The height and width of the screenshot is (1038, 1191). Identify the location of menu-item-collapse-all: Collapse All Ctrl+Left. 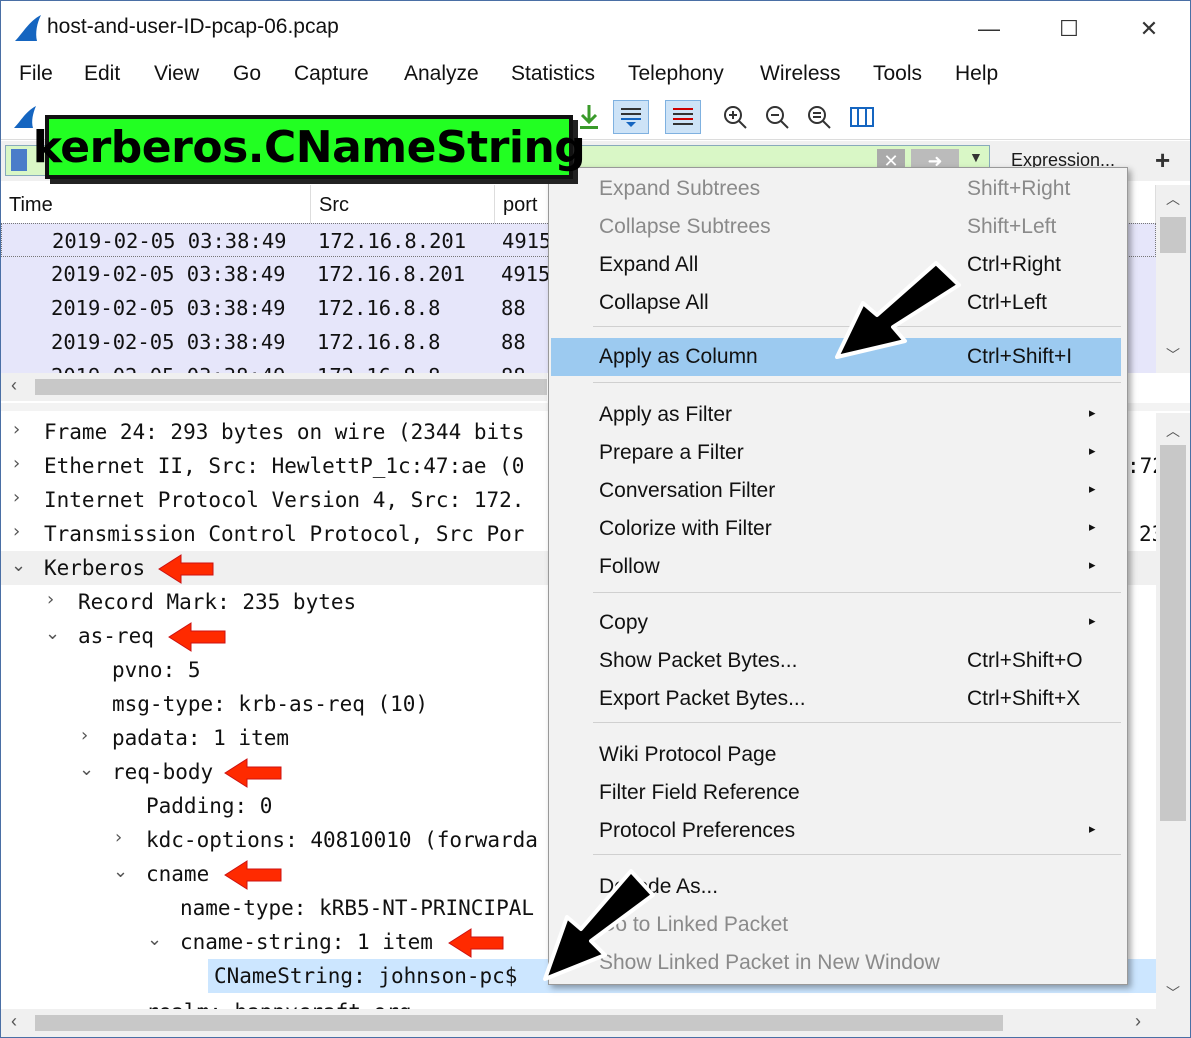
(838, 303).